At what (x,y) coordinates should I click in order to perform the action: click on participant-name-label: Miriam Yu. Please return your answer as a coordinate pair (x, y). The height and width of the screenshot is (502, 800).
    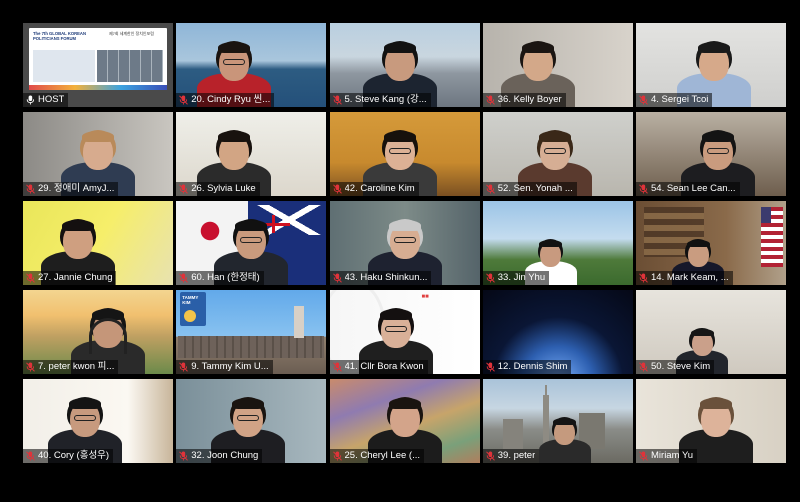
    Looking at the image, I should click on (667, 456).